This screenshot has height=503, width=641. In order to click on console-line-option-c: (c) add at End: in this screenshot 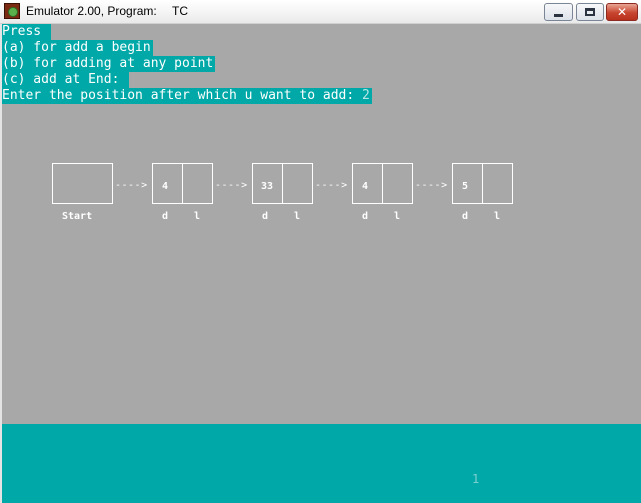, I will do `click(66, 80)`.